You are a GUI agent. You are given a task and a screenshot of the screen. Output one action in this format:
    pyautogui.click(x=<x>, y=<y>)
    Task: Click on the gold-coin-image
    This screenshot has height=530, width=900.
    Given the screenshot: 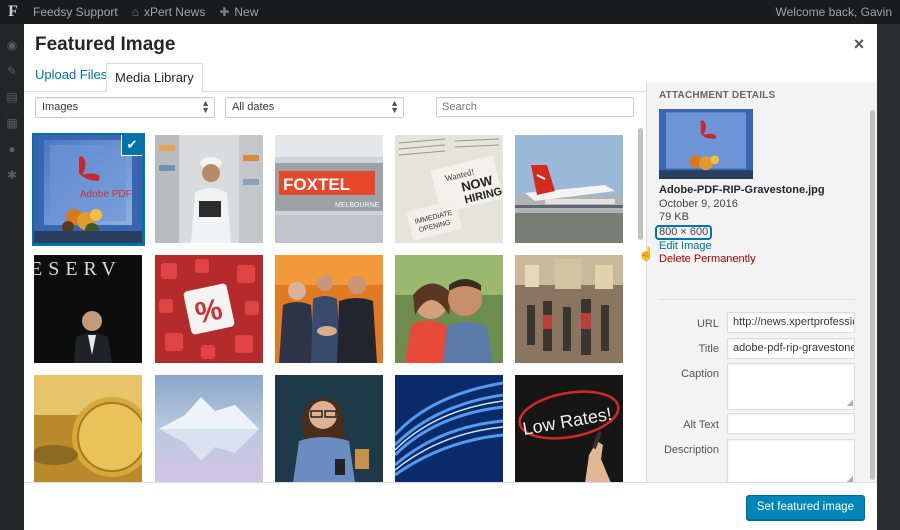 What is the action you would take?
    pyautogui.click(x=88, y=429)
    